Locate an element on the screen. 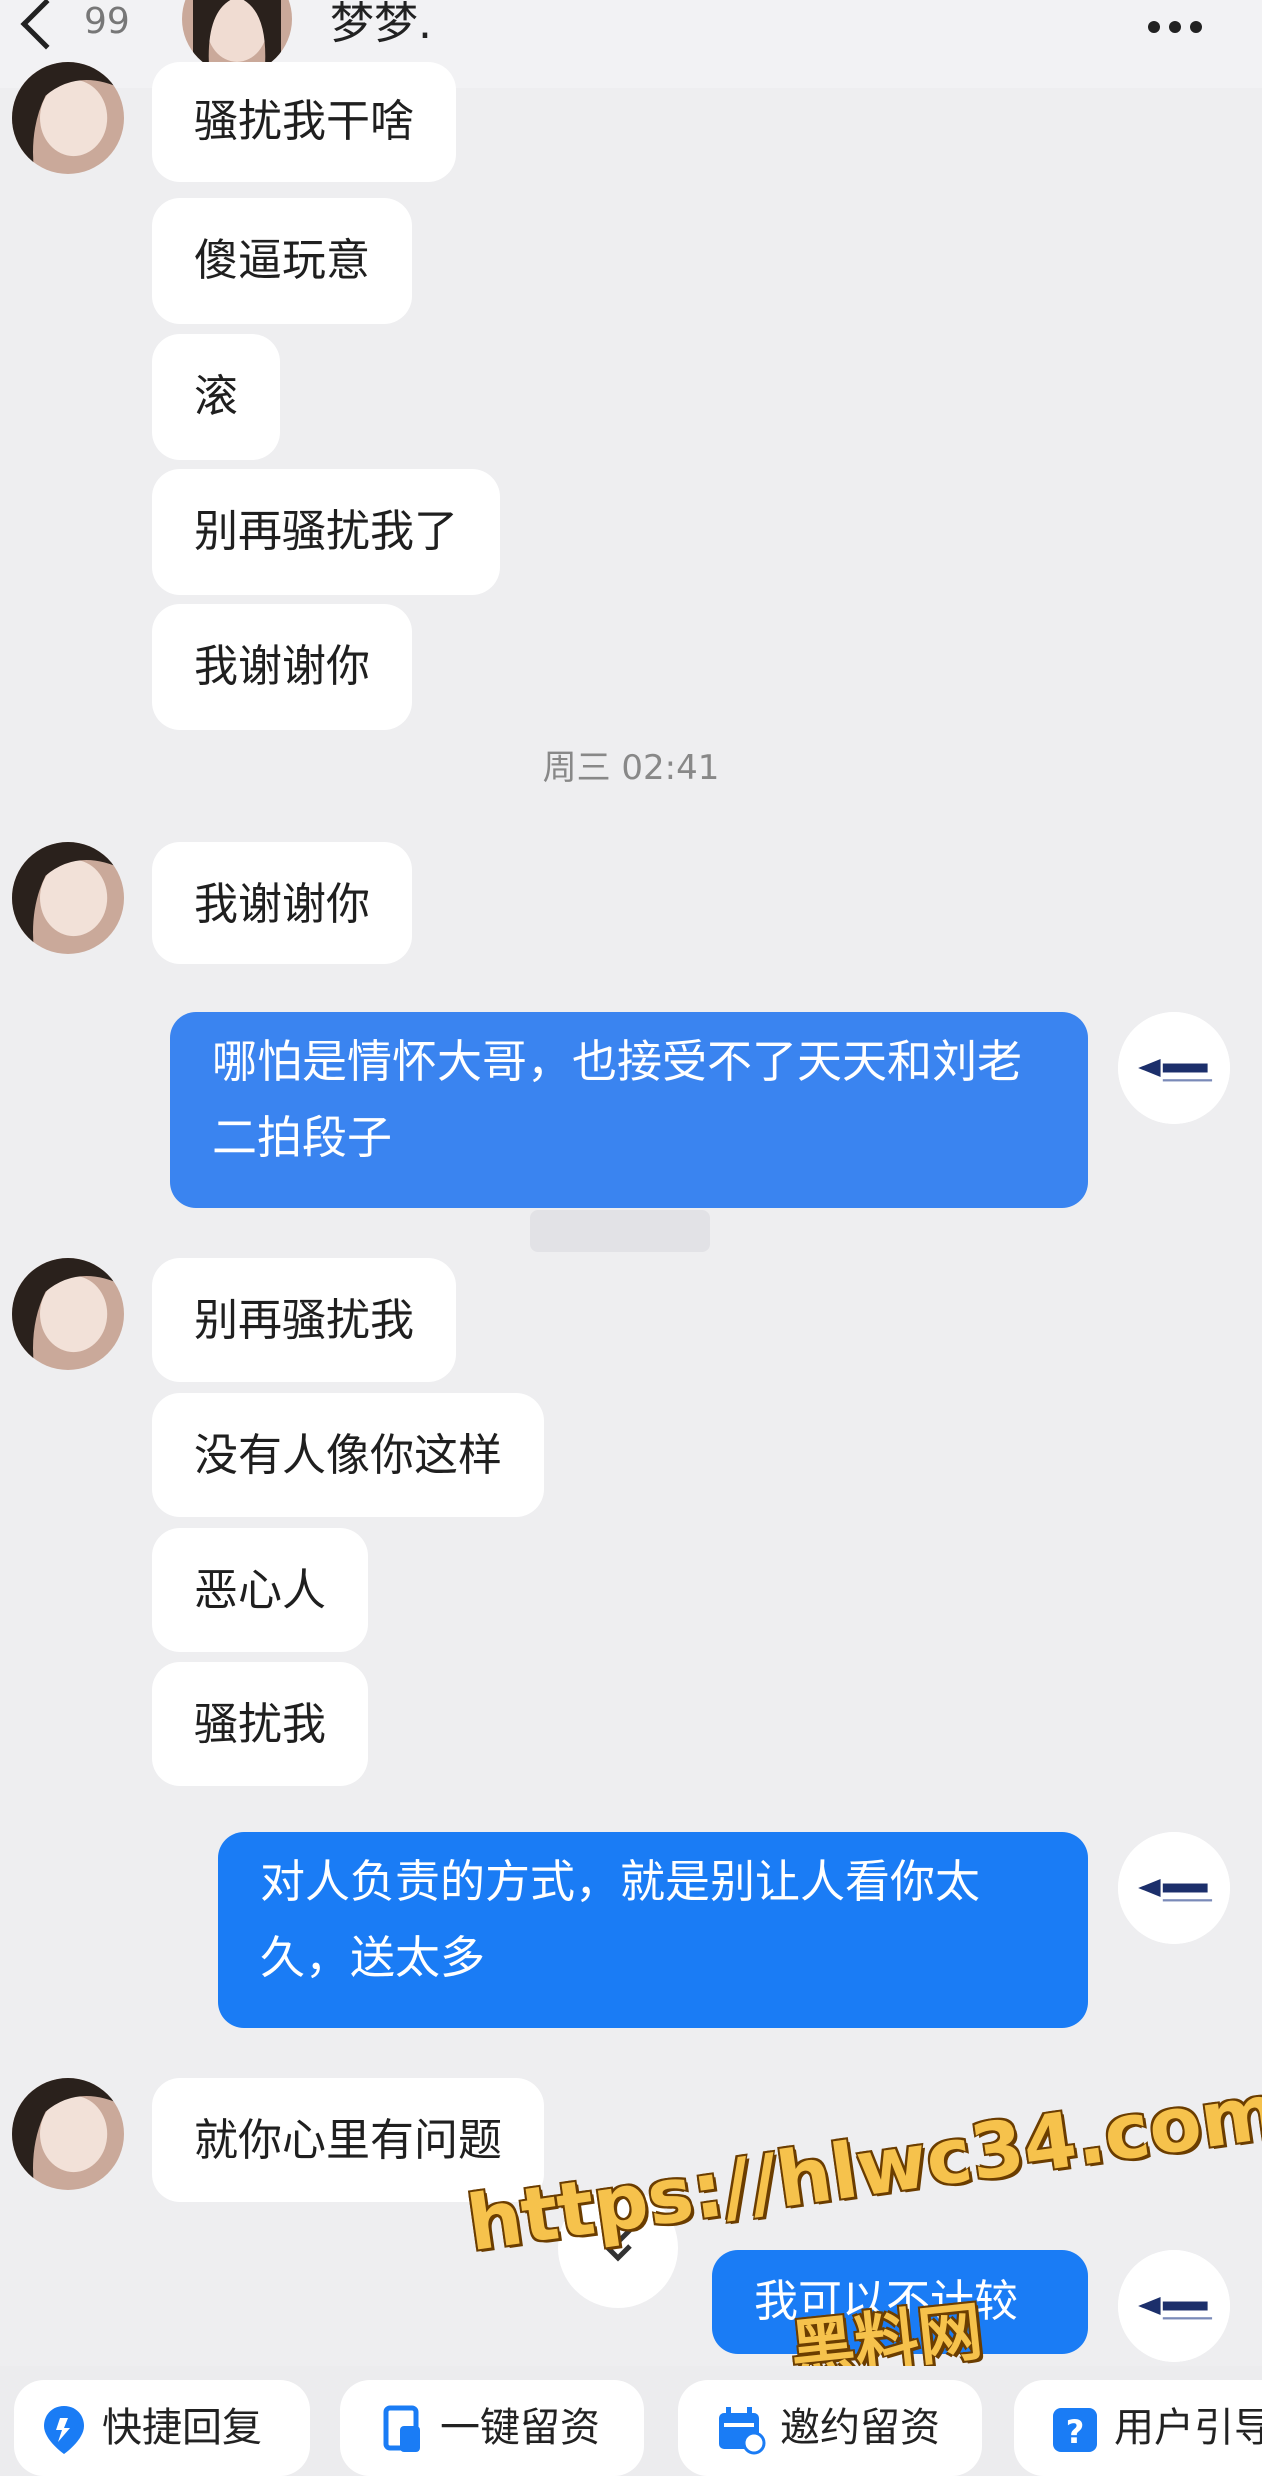 The image size is (1262, 2476). blurred-element is located at coordinates (620, 1231).